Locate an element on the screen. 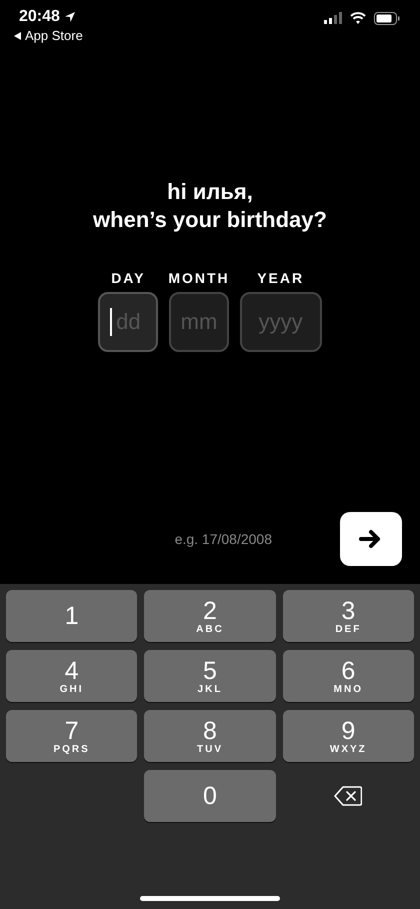 Image resolution: width=420 pixels, height=909 pixels. wifi-icon is located at coordinates (358, 18).